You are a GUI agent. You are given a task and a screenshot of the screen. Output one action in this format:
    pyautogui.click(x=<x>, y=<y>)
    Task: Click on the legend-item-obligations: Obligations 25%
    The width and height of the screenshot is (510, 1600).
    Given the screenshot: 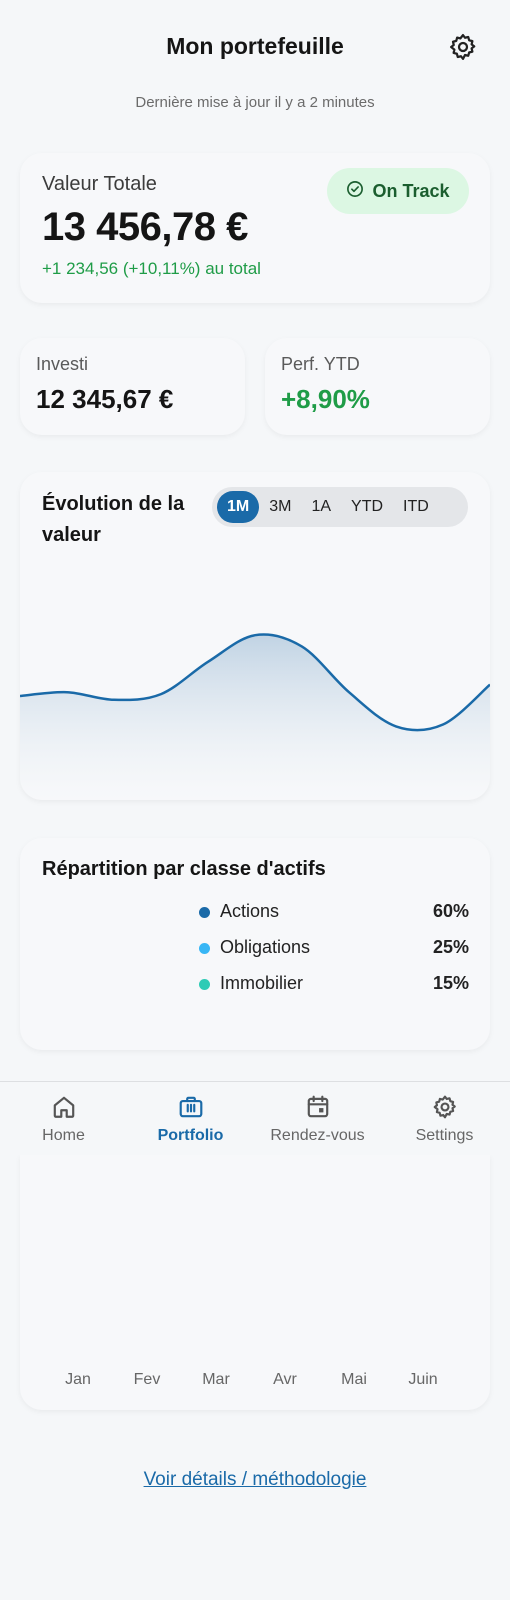 What is the action you would take?
    pyautogui.click(x=334, y=949)
    